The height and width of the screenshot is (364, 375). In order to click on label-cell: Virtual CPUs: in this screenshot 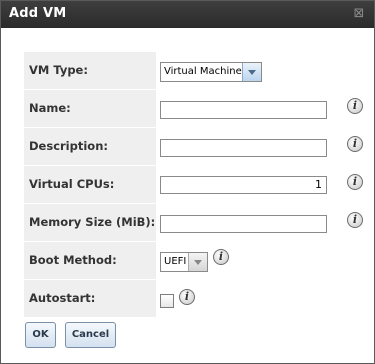, I will do `click(90, 184)`.